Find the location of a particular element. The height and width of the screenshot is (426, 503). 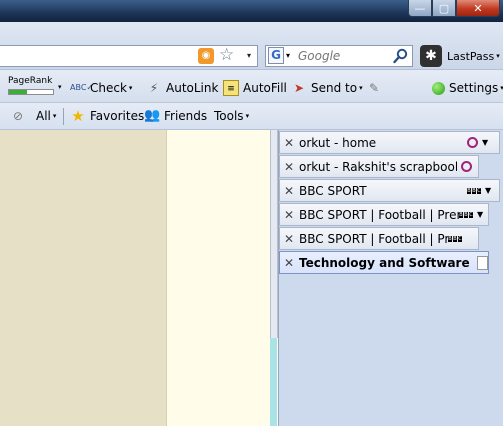

autofill-label: AutoFill is located at coordinates (265, 88).